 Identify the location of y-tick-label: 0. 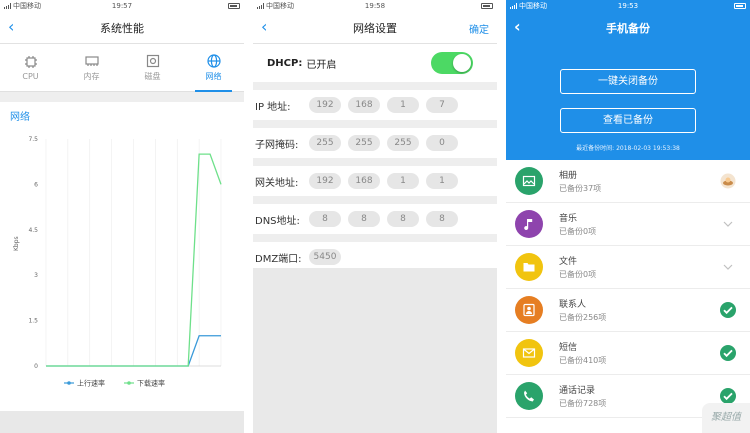
(36, 366).